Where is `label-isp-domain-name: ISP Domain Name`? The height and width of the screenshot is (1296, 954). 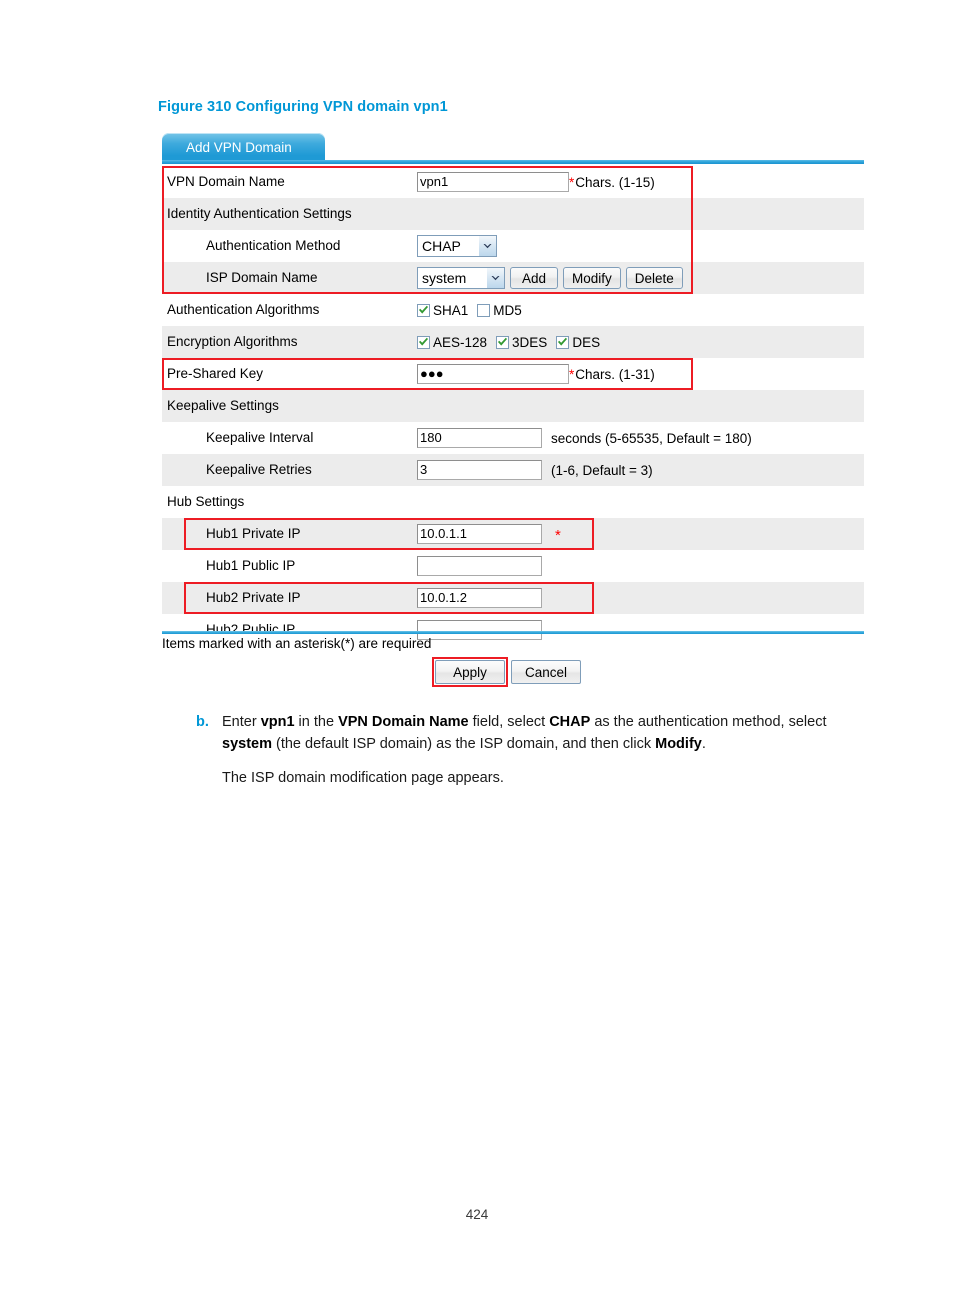 label-isp-domain-name: ISP Domain Name is located at coordinates (262, 278).